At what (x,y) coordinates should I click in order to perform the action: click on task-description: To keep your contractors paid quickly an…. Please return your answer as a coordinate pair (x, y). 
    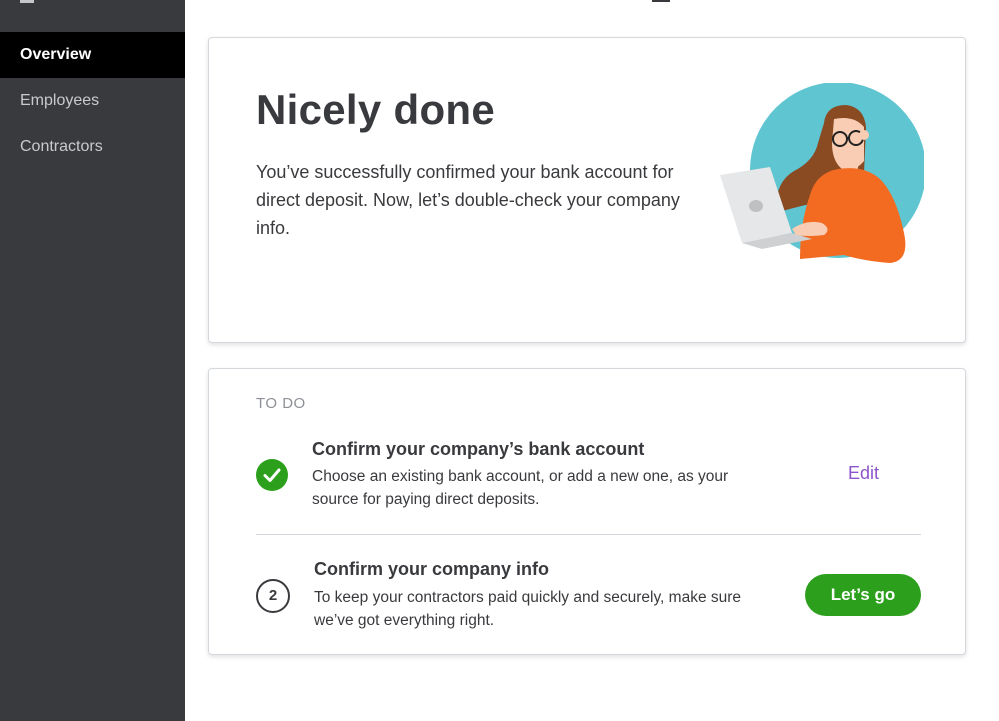
    Looking at the image, I should click on (528, 609).